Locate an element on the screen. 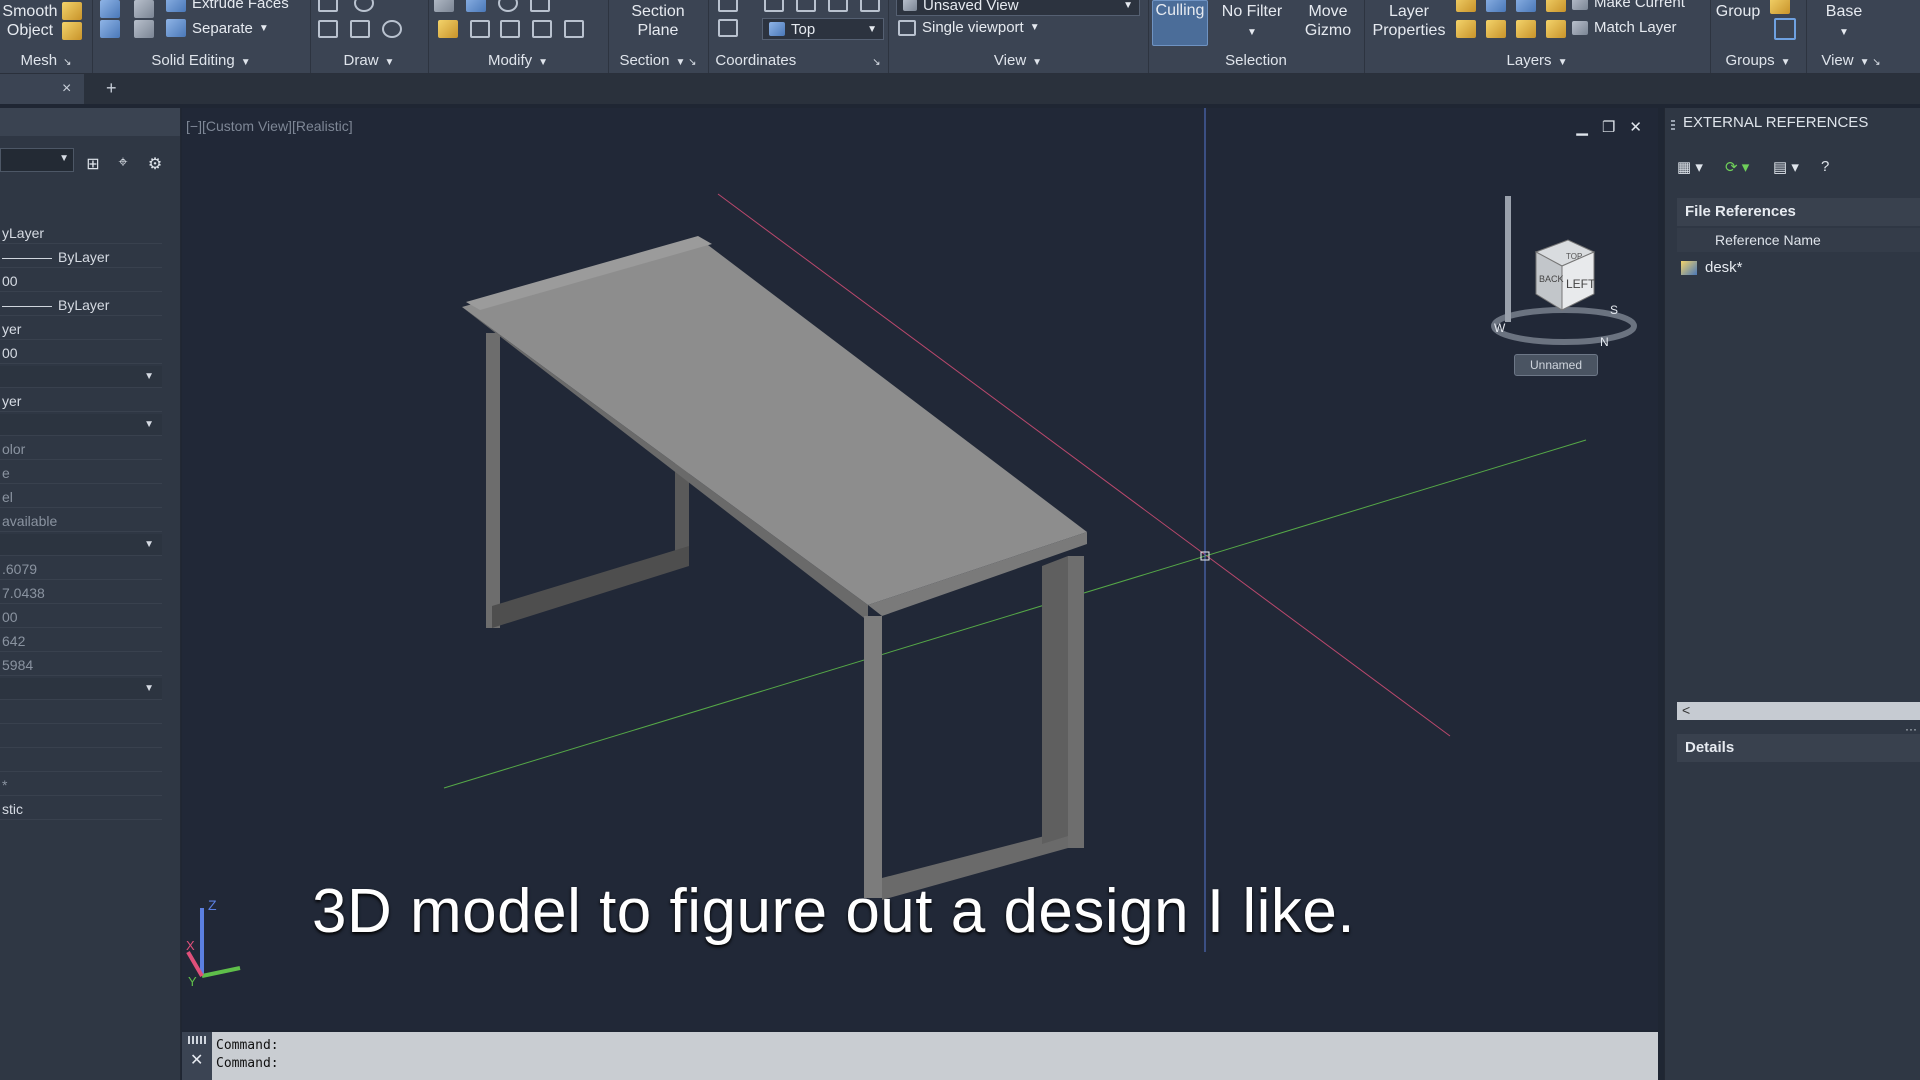 This screenshot has height=1080, width=1920. property-row: .6079 is located at coordinates (81, 569).